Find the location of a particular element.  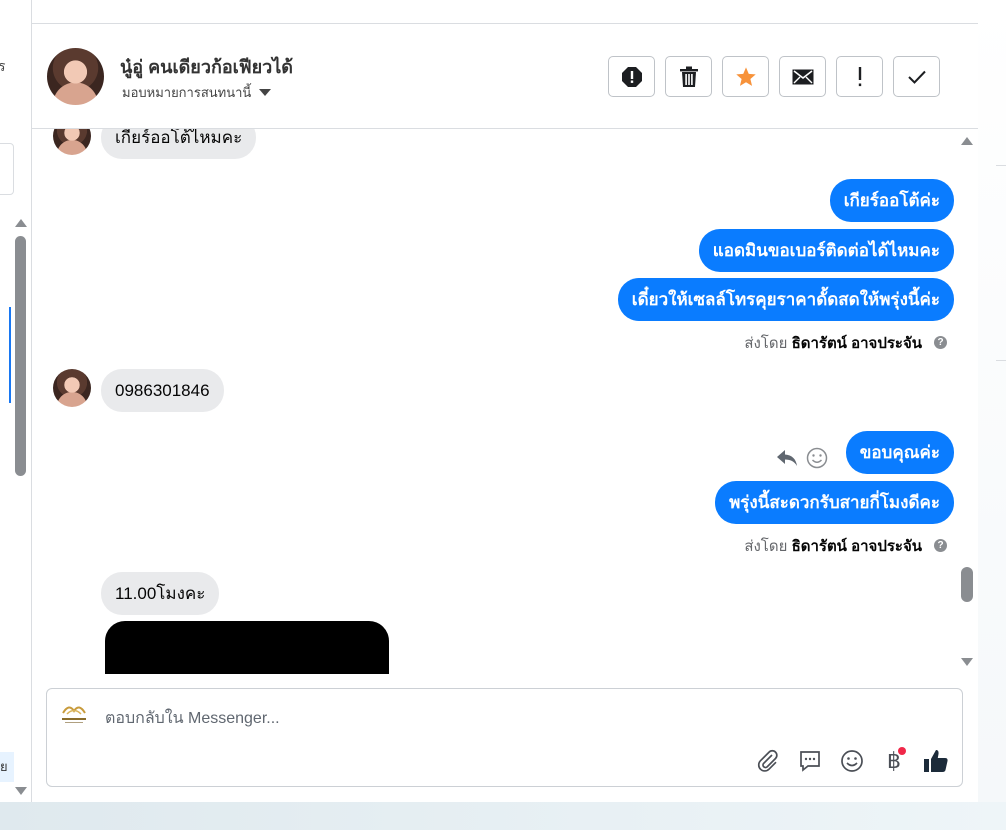

scroll-up-arrow is located at coordinates (967, 141).